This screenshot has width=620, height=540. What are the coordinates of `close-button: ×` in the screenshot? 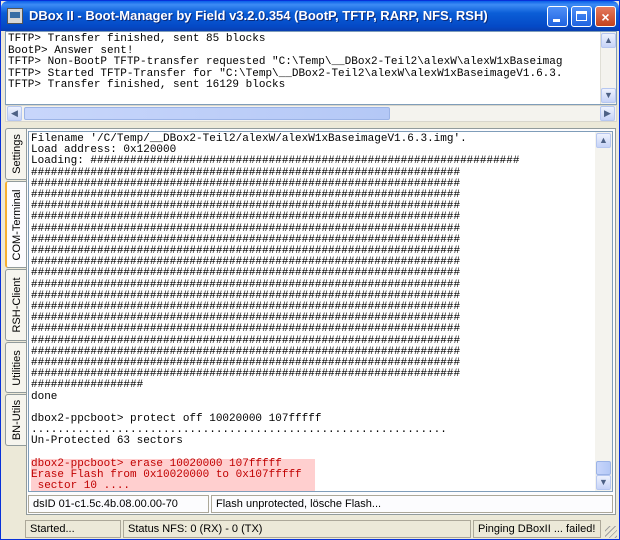 It's located at (605, 16).